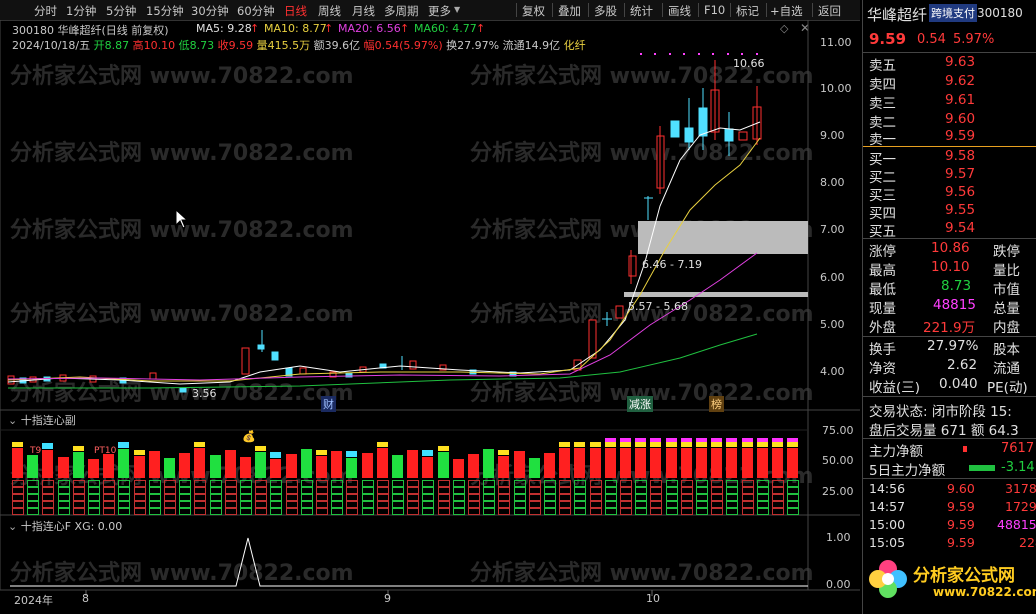 The width and height of the screenshot is (1036, 614). I want to click on stat-row: 外盘 221.9万 内盘, so click(944, 328).